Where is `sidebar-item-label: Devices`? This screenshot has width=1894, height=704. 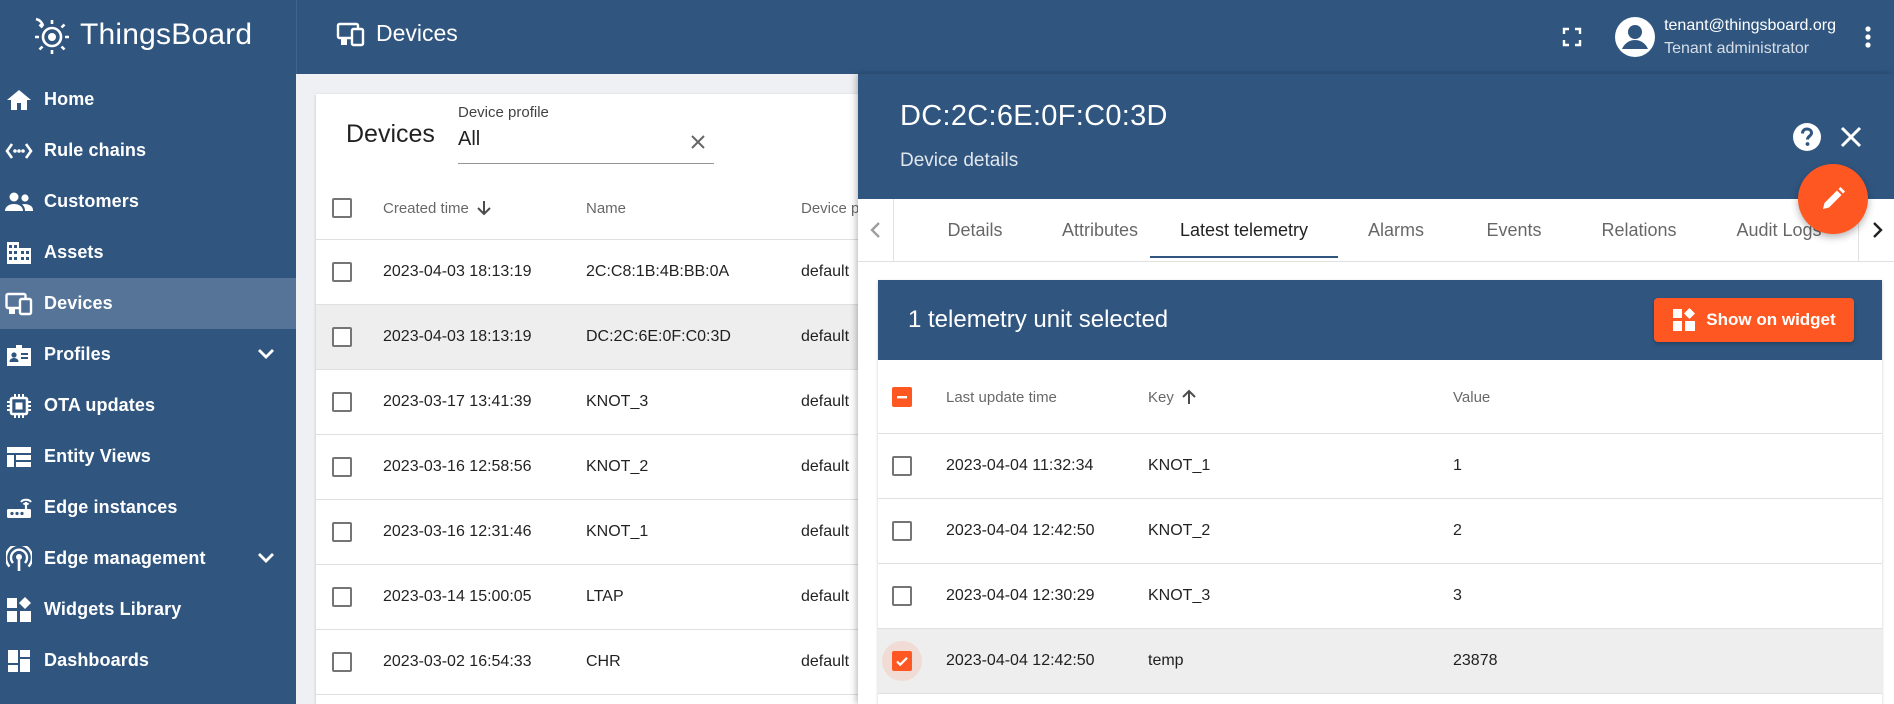
sidebar-item-label: Devices is located at coordinates (78, 303).